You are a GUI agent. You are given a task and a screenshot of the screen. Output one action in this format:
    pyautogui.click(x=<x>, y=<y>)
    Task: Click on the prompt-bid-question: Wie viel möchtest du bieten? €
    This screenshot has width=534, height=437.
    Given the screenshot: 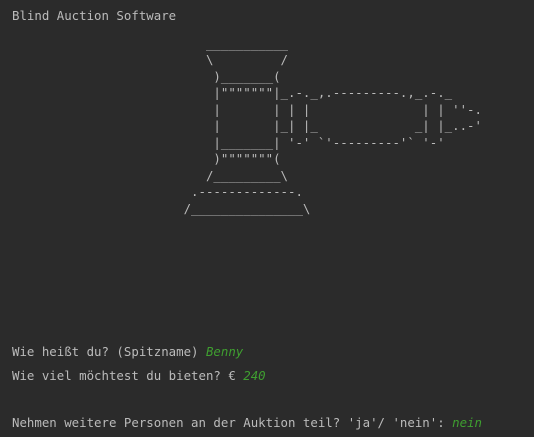 What is the action you would take?
    pyautogui.click(x=128, y=375)
    